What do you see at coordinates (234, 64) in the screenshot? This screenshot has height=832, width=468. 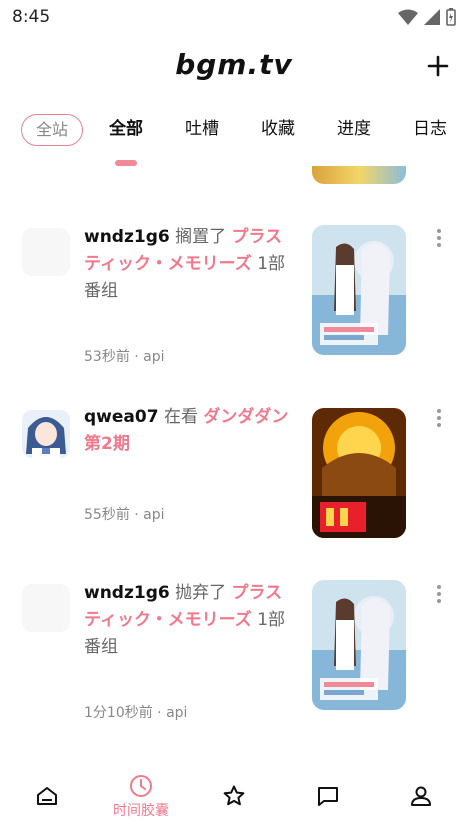 I see `app-logo: bgm.tv` at bounding box center [234, 64].